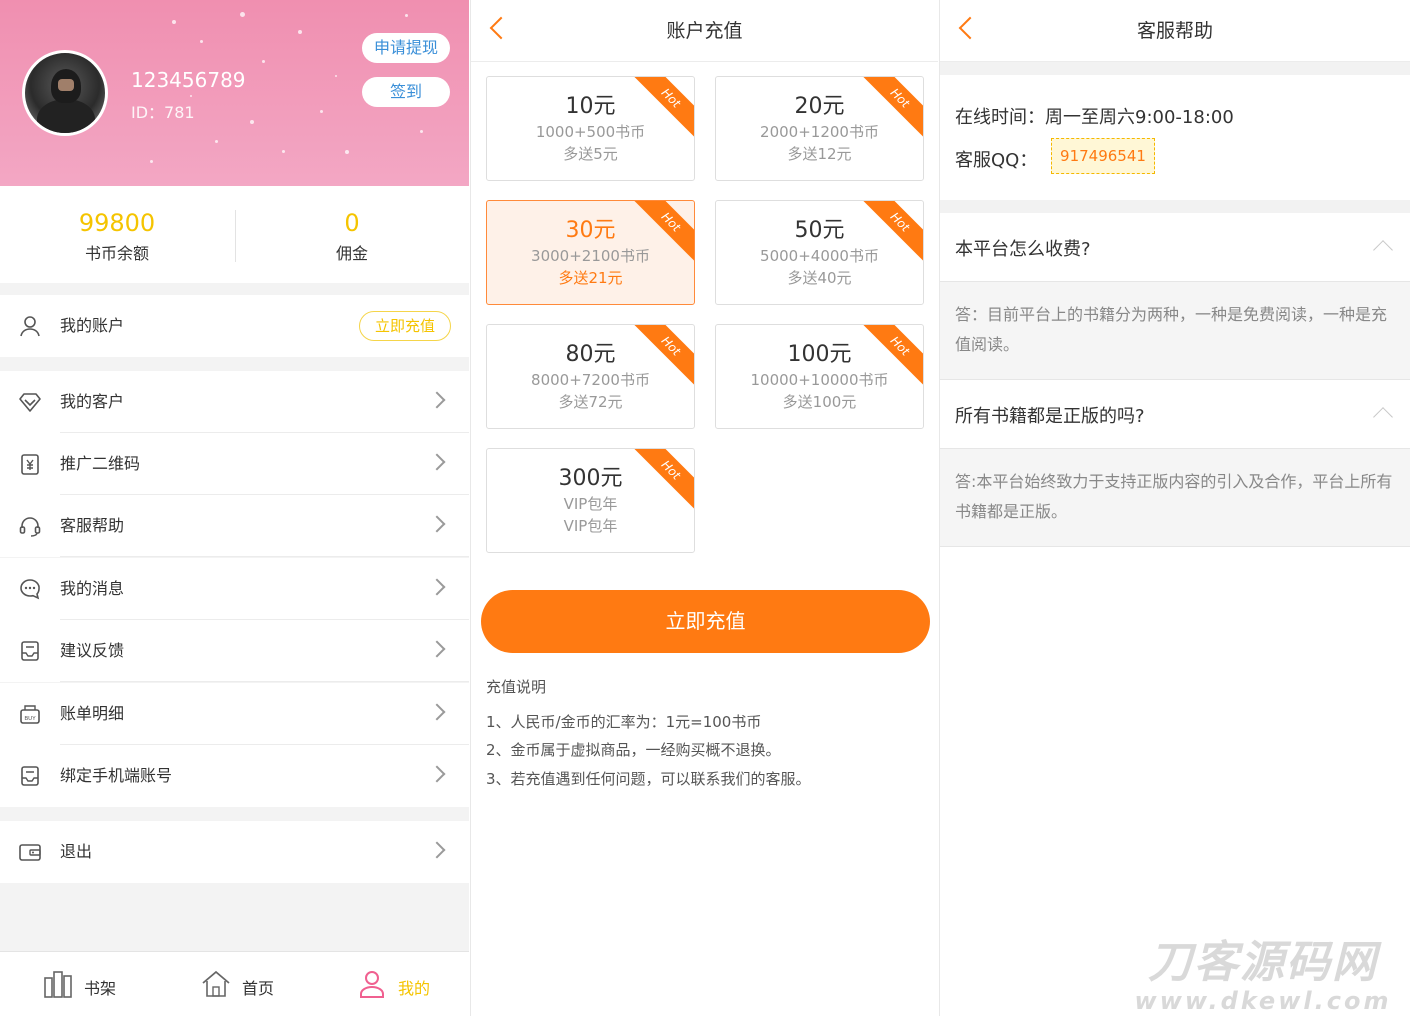 The height and width of the screenshot is (1016, 1410). What do you see at coordinates (648, 779) in the screenshot?
I see `recharge-note: 3、若充值遇到任何问题，可以联系我们的客服。` at bounding box center [648, 779].